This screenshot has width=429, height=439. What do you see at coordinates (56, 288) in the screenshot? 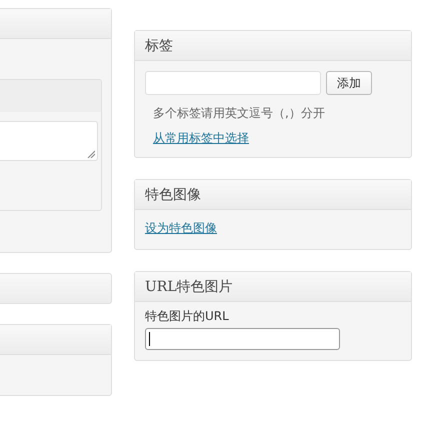
I see `collapsed-panel` at bounding box center [56, 288].